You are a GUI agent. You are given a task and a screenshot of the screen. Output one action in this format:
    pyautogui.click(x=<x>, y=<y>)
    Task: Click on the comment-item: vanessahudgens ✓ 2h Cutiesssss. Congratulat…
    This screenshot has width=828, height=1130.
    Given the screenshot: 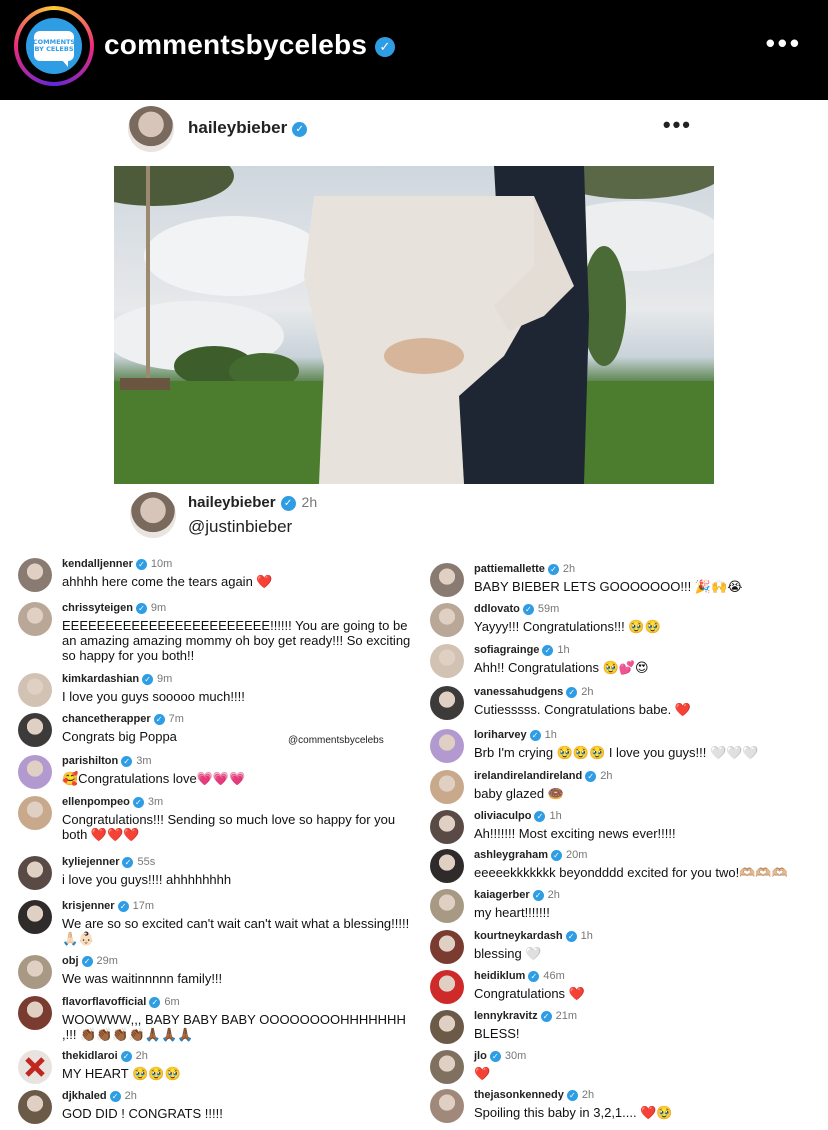 What is the action you would take?
    pyautogui.click(x=628, y=706)
    